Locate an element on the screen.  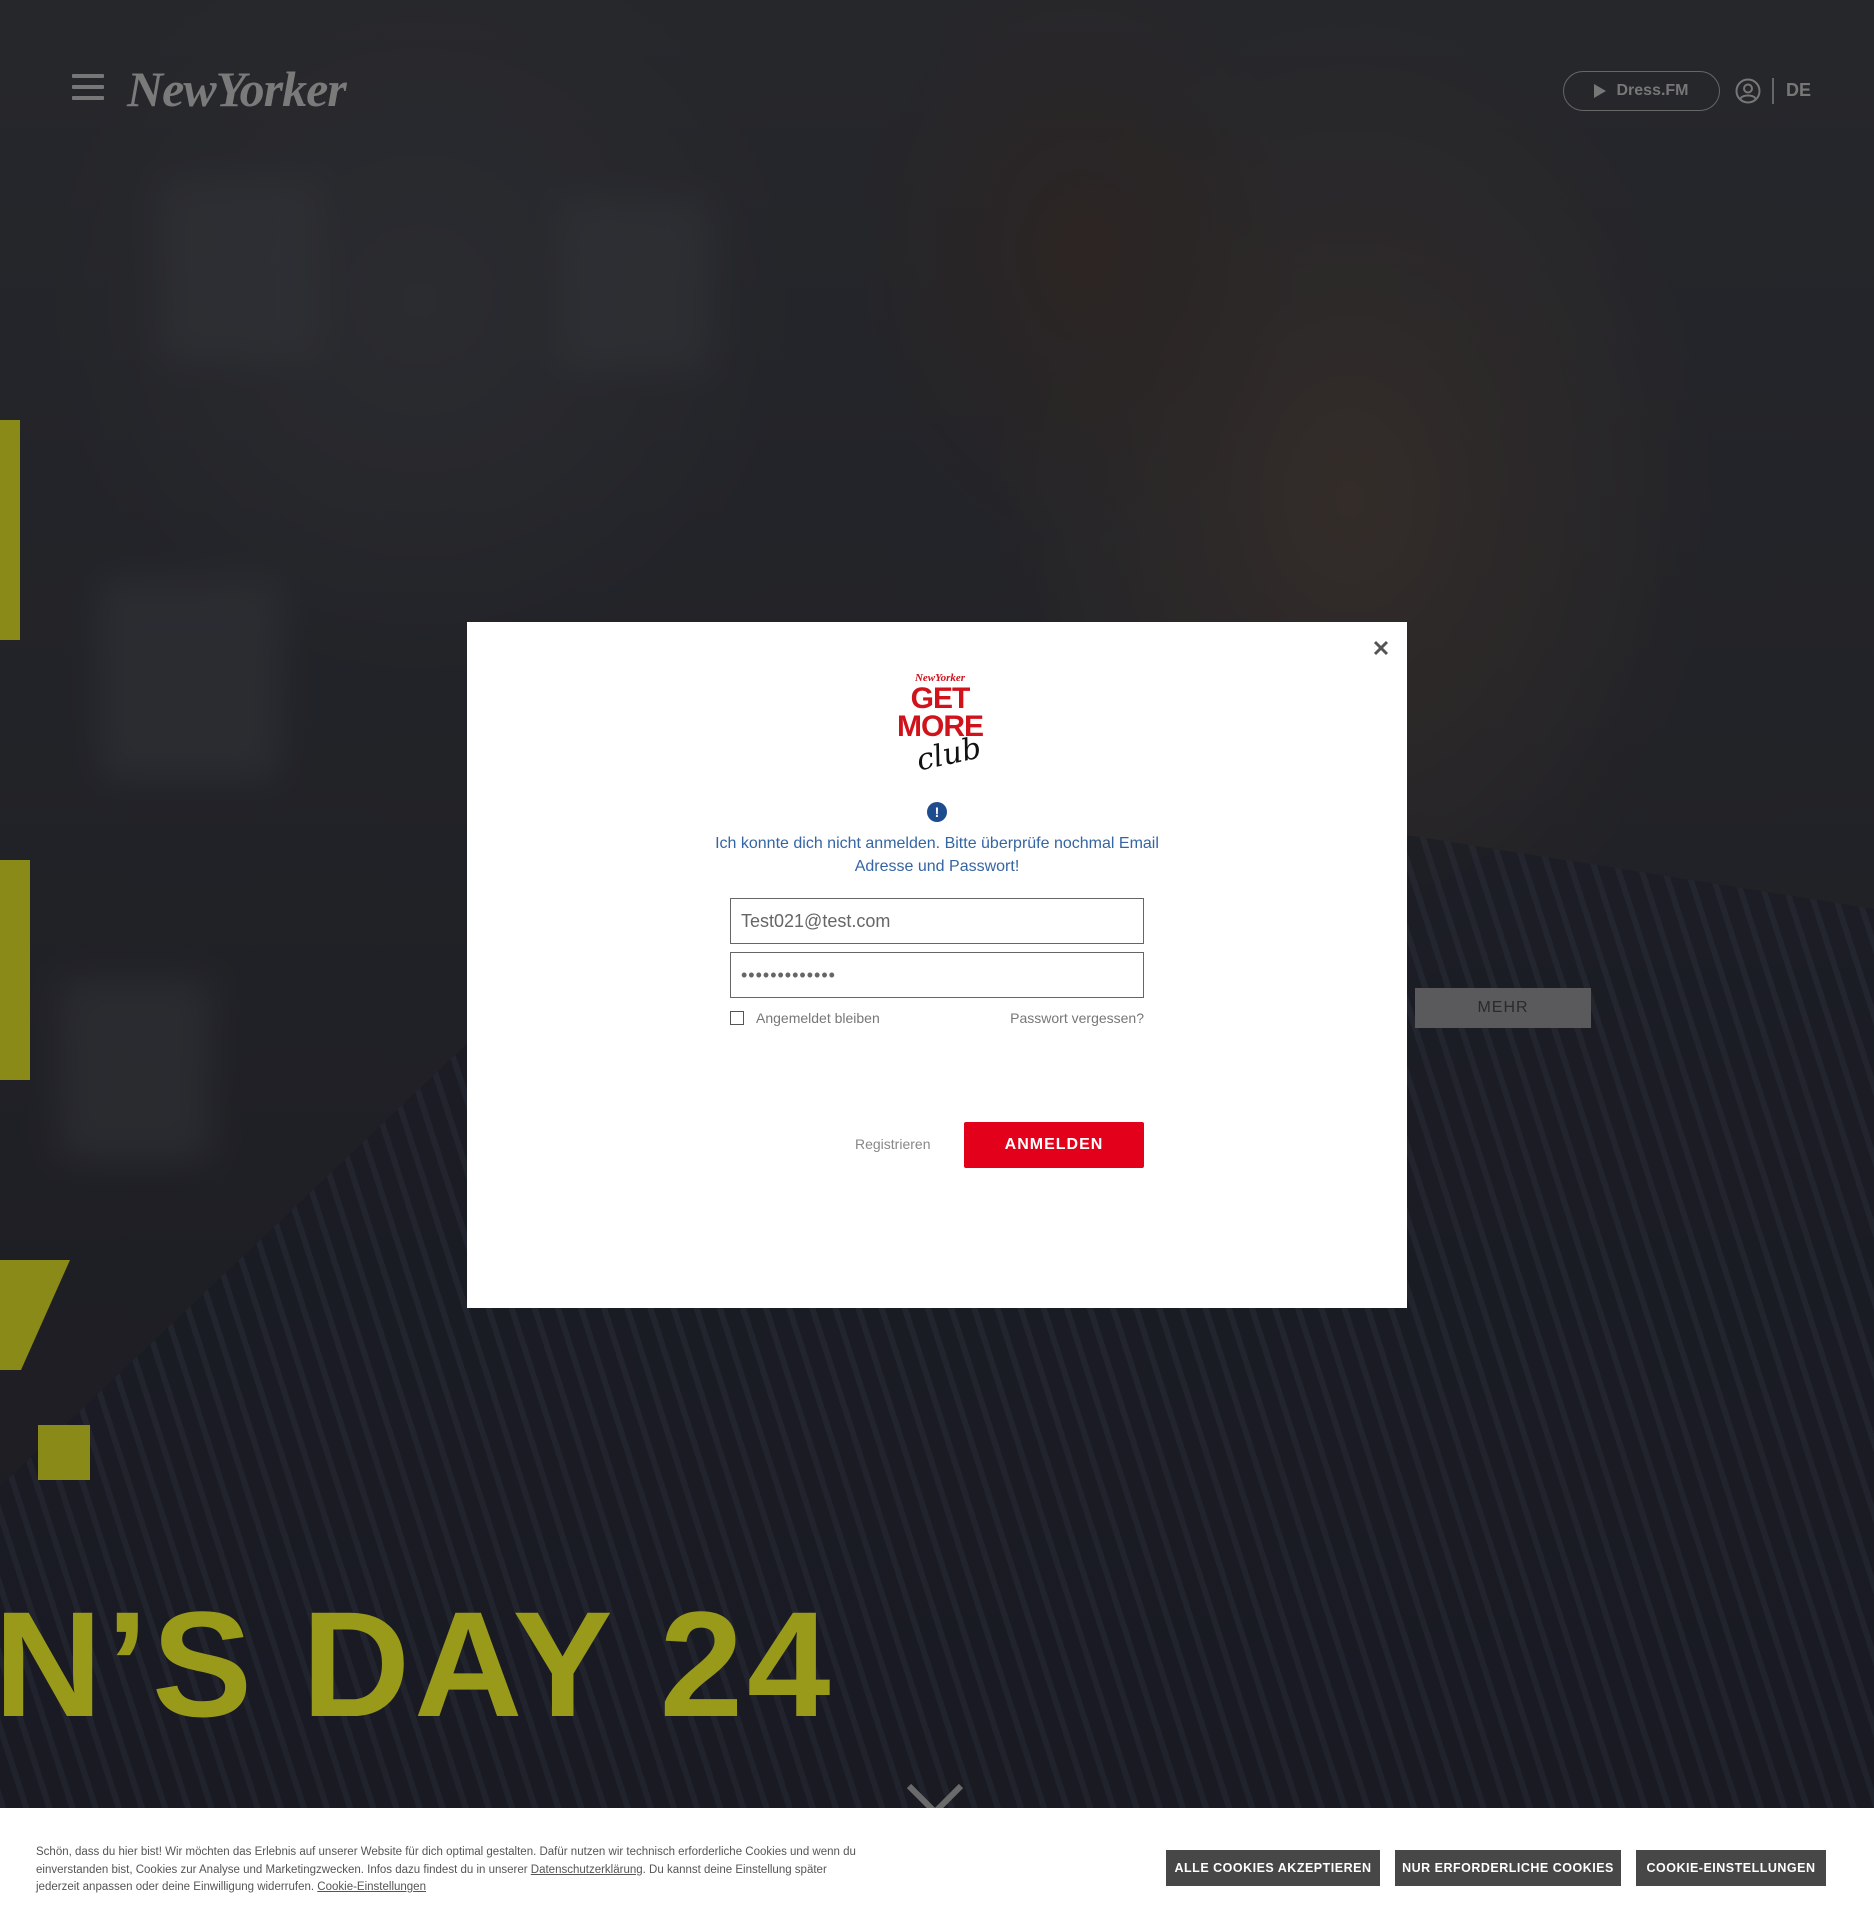
hamburger-icon is located at coordinates (88, 90).